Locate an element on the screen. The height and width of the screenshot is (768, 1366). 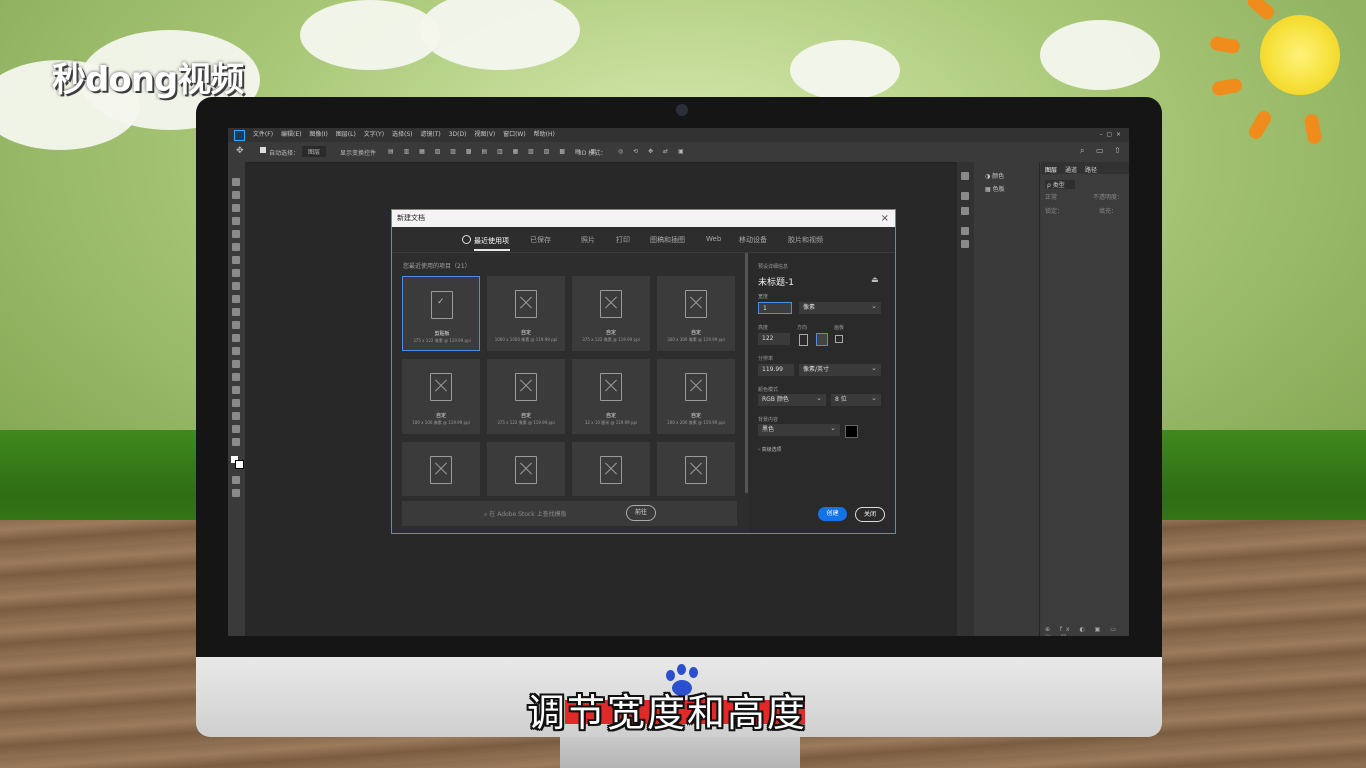
tab-print: 打印 is located at coordinates (623, 240).